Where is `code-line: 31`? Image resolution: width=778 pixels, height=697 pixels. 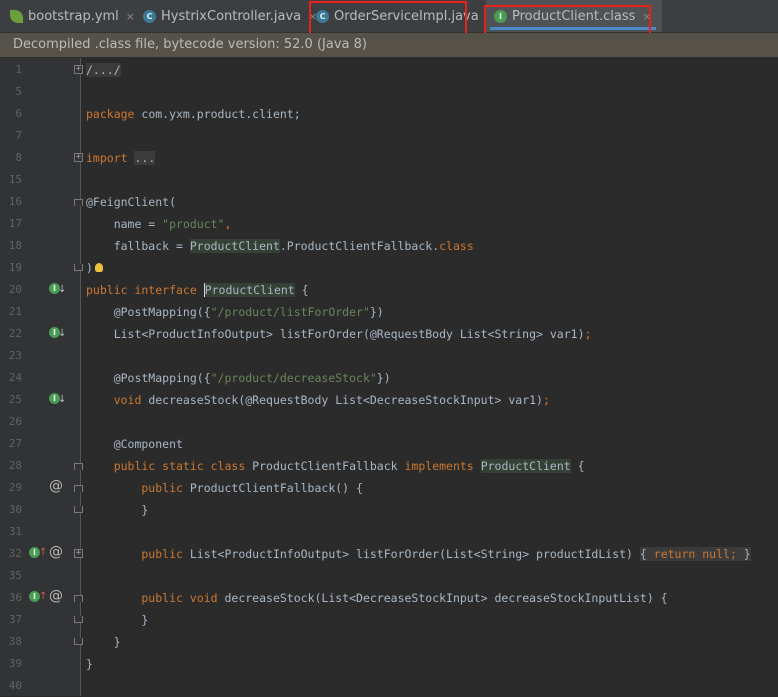 code-line: 31 is located at coordinates (389, 532).